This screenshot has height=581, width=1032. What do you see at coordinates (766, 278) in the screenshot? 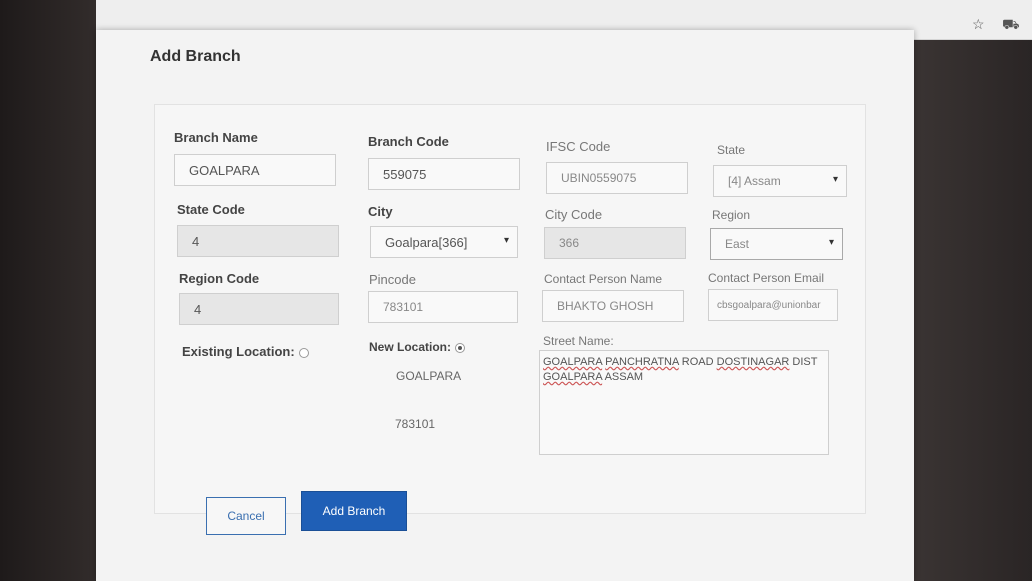
I see `contact-person-email-label: Contact Person Email` at bounding box center [766, 278].